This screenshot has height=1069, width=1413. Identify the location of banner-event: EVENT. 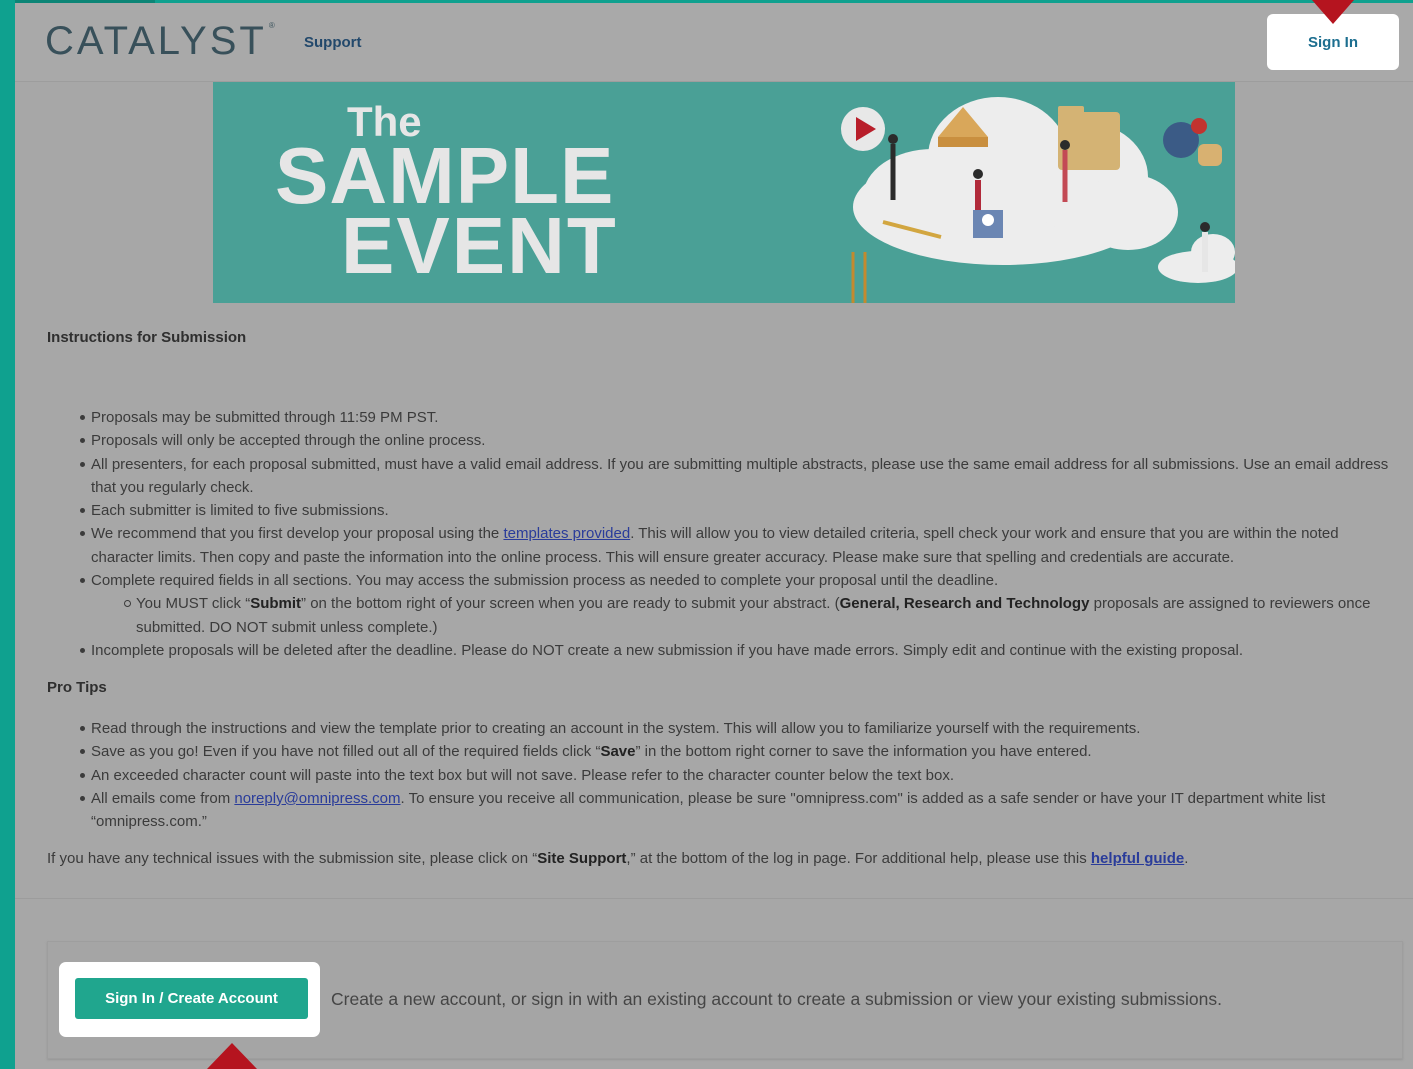
(479, 245).